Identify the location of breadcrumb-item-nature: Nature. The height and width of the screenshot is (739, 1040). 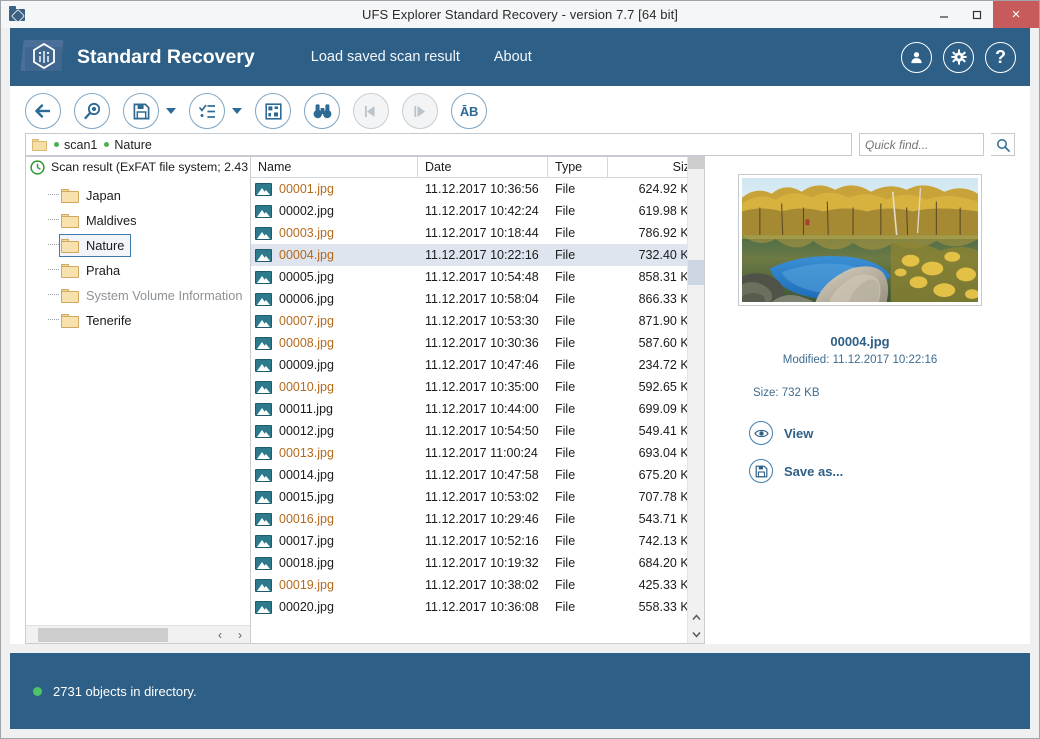
(128, 145).